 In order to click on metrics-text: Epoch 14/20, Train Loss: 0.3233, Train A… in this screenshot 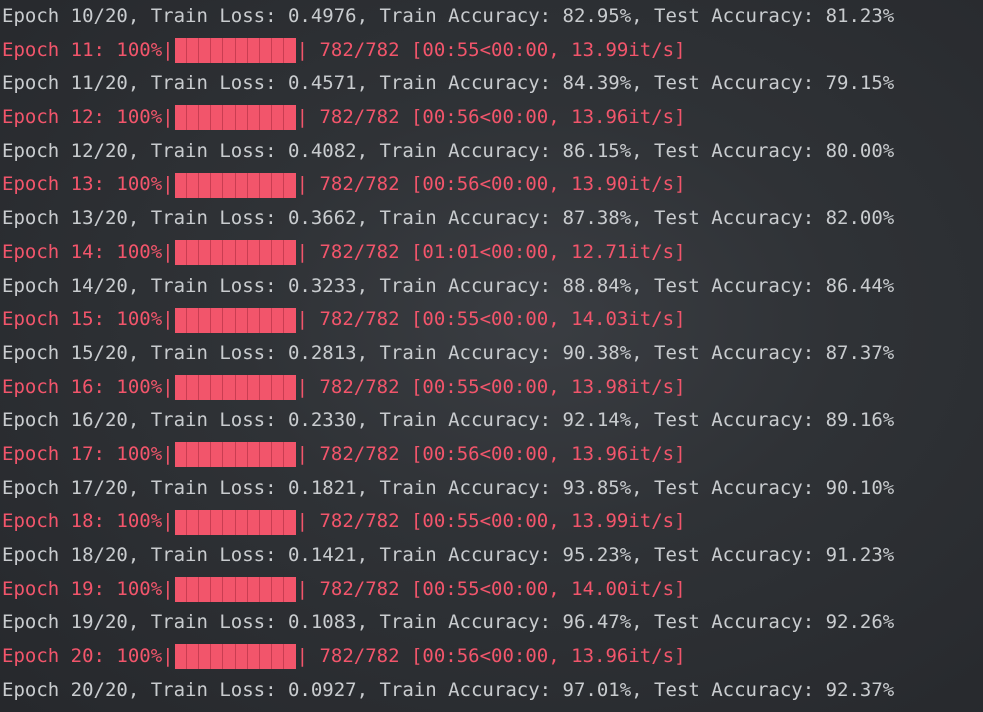, I will do `click(448, 285)`.